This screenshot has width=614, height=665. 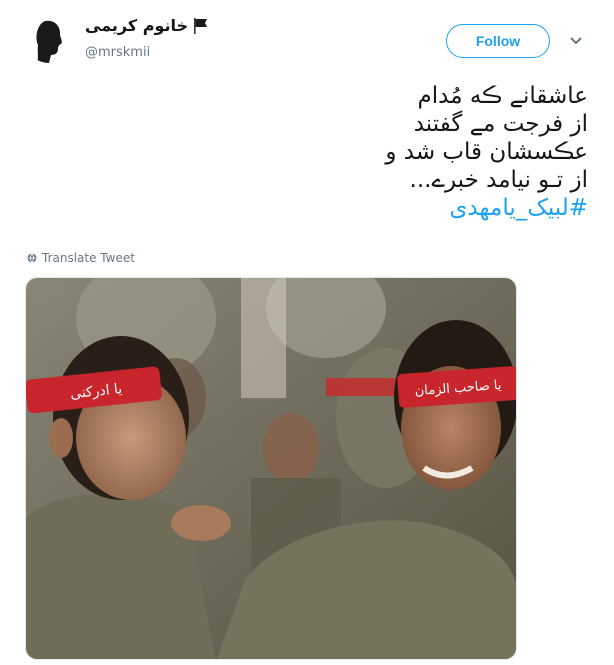 I want to click on user-name-row: خانوم کریمی, so click(x=147, y=25).